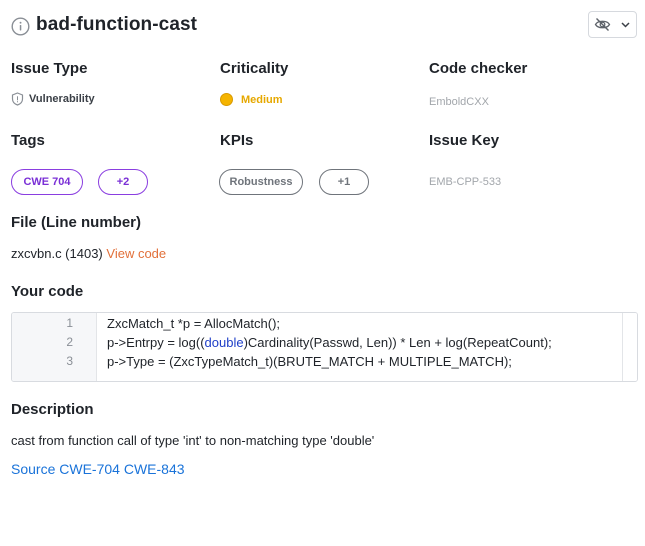 The height and width of the screenshot is (546, 645). What do you see at coordinates (62, 99) in the screenshot?
I see `issue-type-label: Vulnerability` at bounding box center [62, 99].